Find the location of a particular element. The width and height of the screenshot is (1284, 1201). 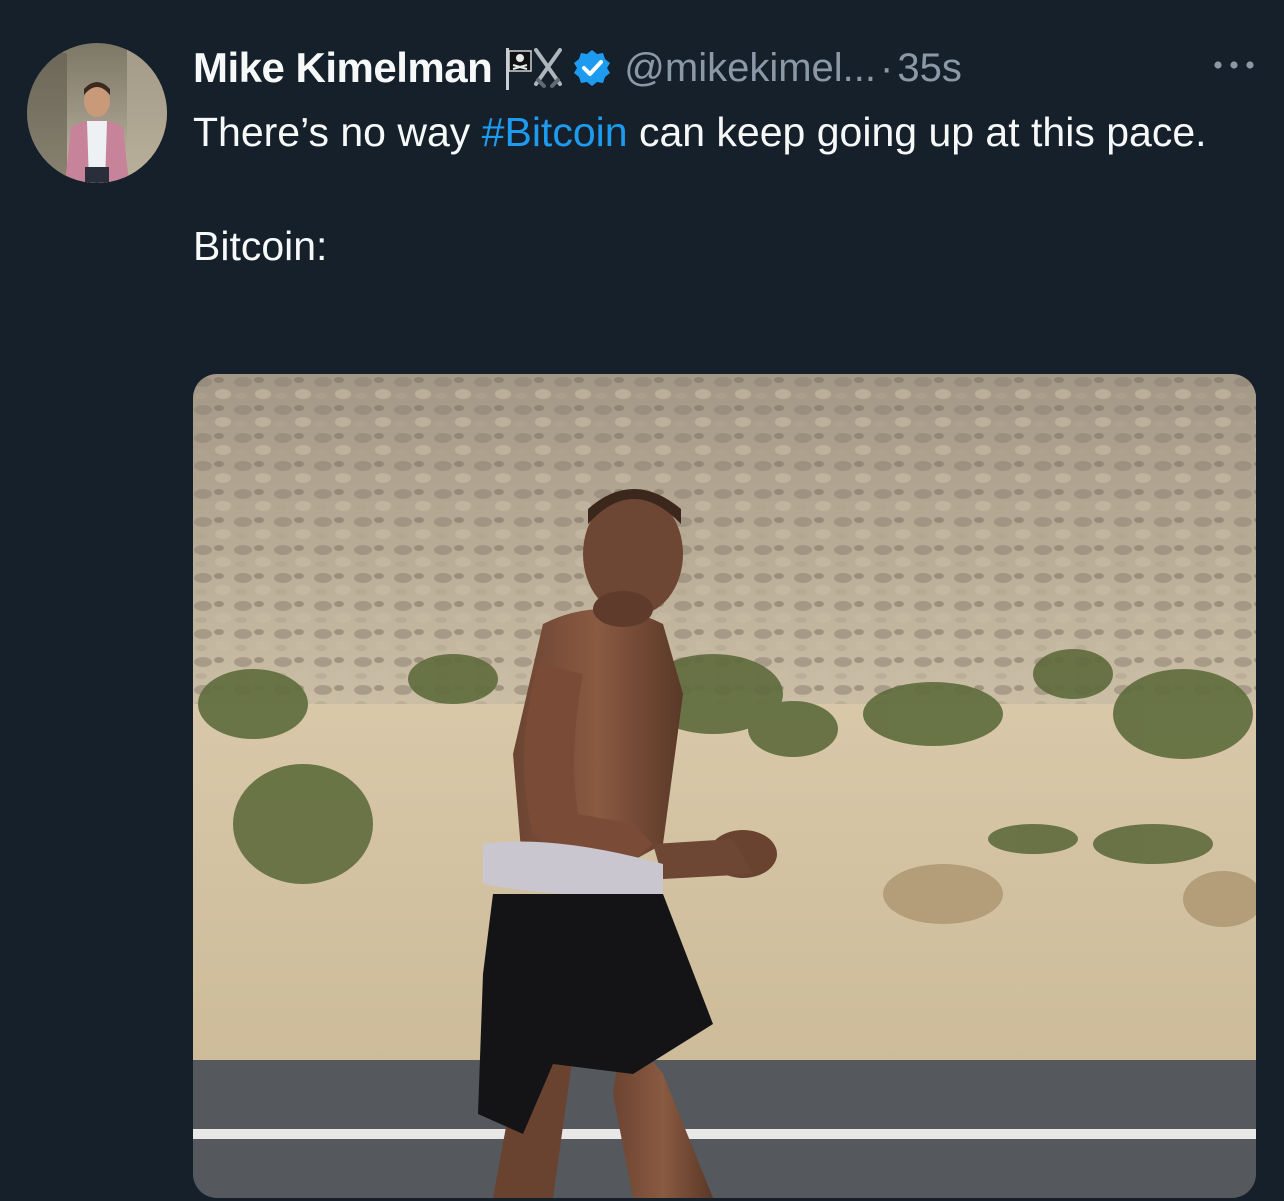

pirate-flag-icon is located at coordinates (519, 69).